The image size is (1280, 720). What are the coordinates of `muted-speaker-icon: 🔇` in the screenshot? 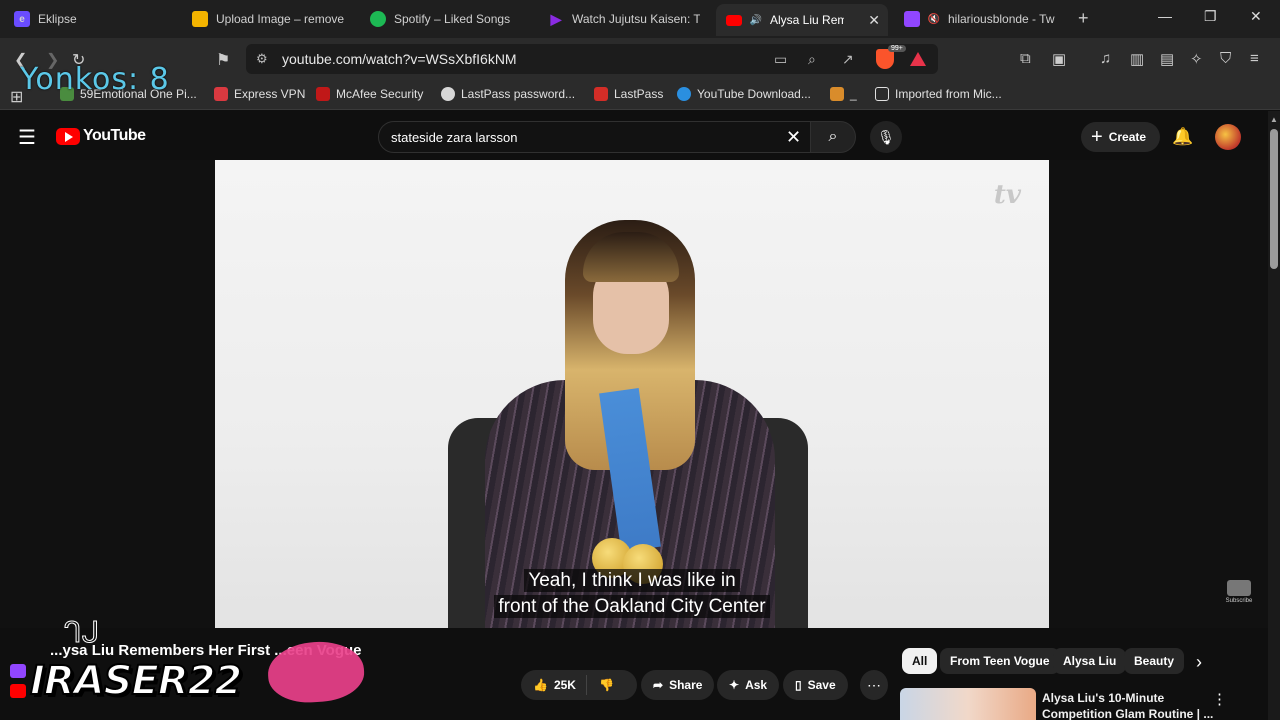 It's located at (934, 19).